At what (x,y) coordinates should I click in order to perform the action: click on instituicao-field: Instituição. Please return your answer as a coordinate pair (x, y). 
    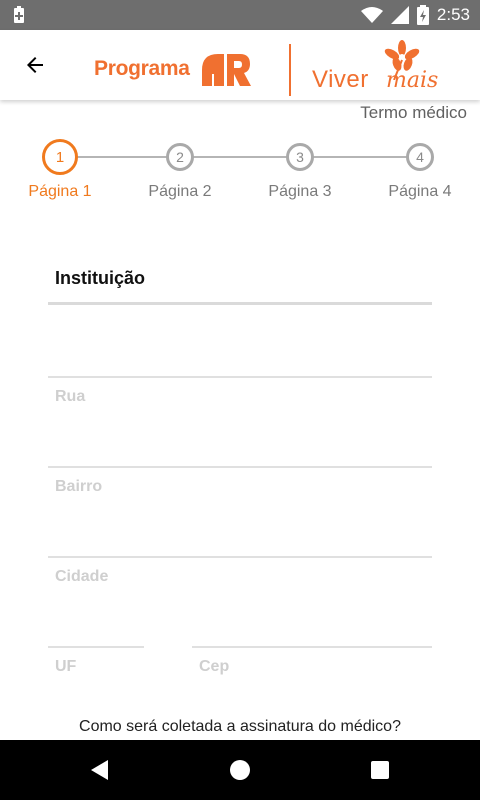
    Looking at the image, I should click on (240, 283).